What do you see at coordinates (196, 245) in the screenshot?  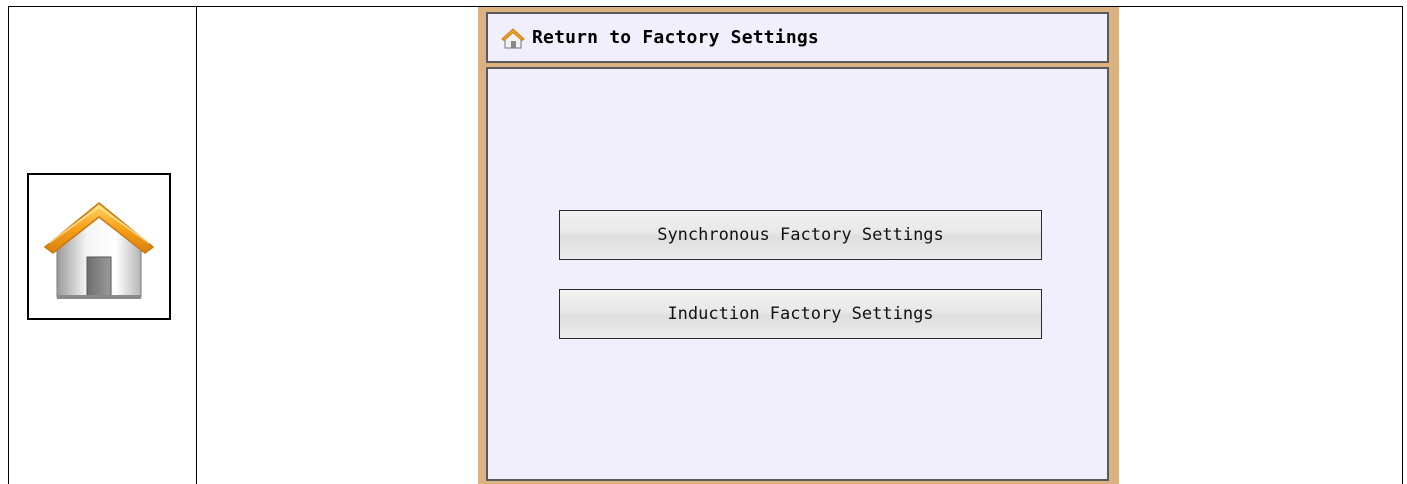 I see `table-column-divider` at bounding box center [196, 245].